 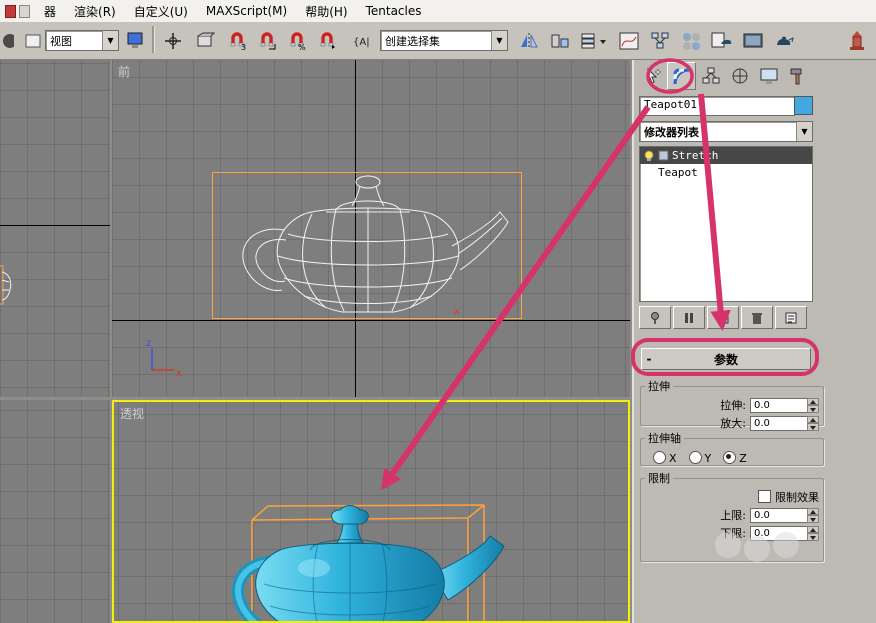 I want to click on stretch-spinner: 0.0, so click(x=784, y=405).